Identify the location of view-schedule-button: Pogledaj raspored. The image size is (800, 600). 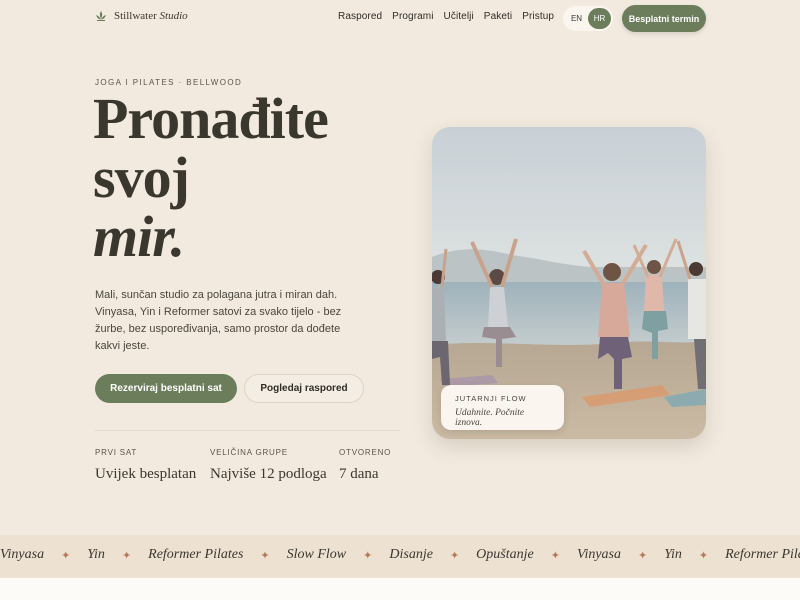
(304, 388).